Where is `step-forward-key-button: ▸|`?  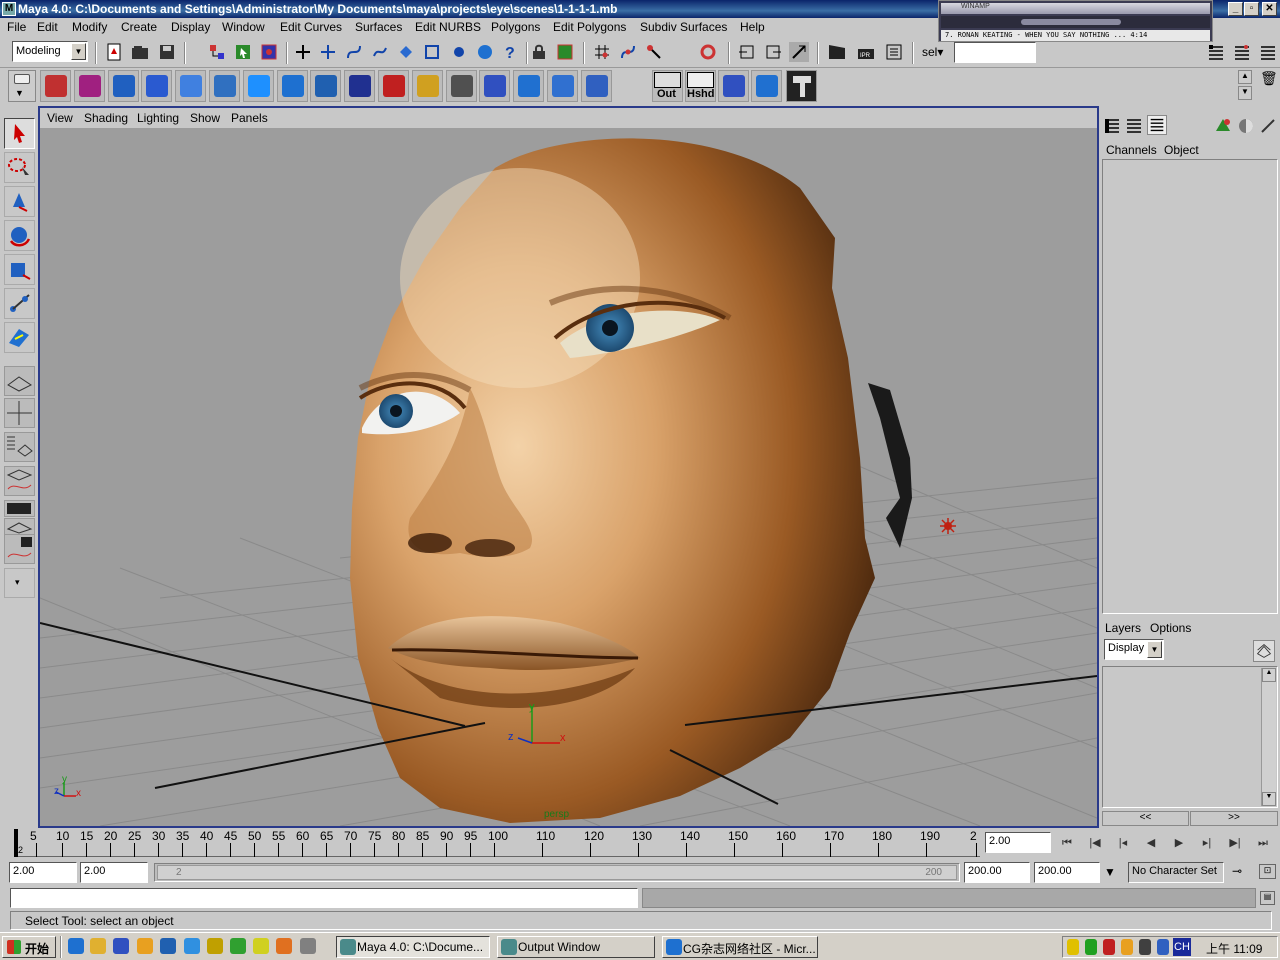
step-forward-key-button: ▸| is located at coordinates (1207, 843).